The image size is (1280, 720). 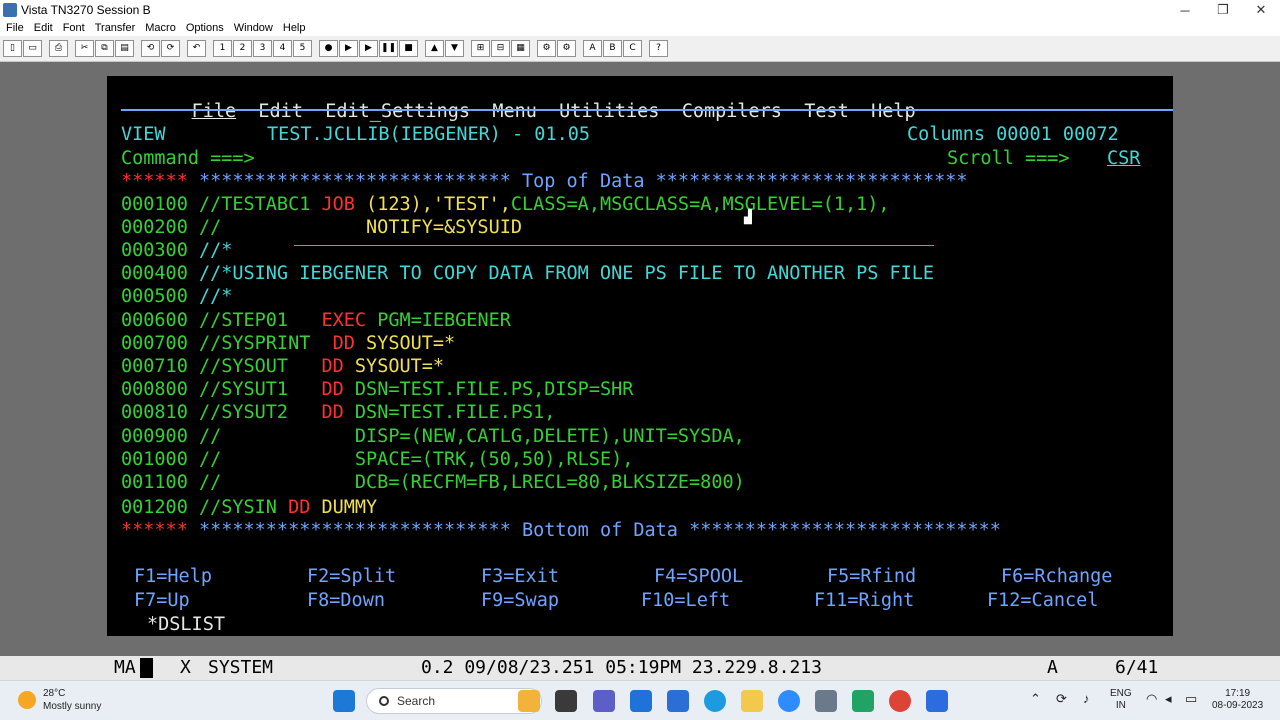 What do you see at coordinates (150, 48) in the screenshot?
I see `connect-icon: ⟲` at bounding box center [150, 48].